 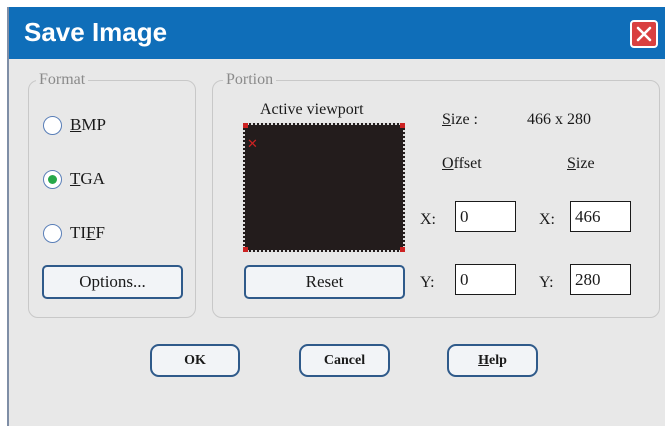 What do you see at coordinates (344, 360) in the screenshot?
I see `cancel-button: Cancel` at bounding box center [344, 360].